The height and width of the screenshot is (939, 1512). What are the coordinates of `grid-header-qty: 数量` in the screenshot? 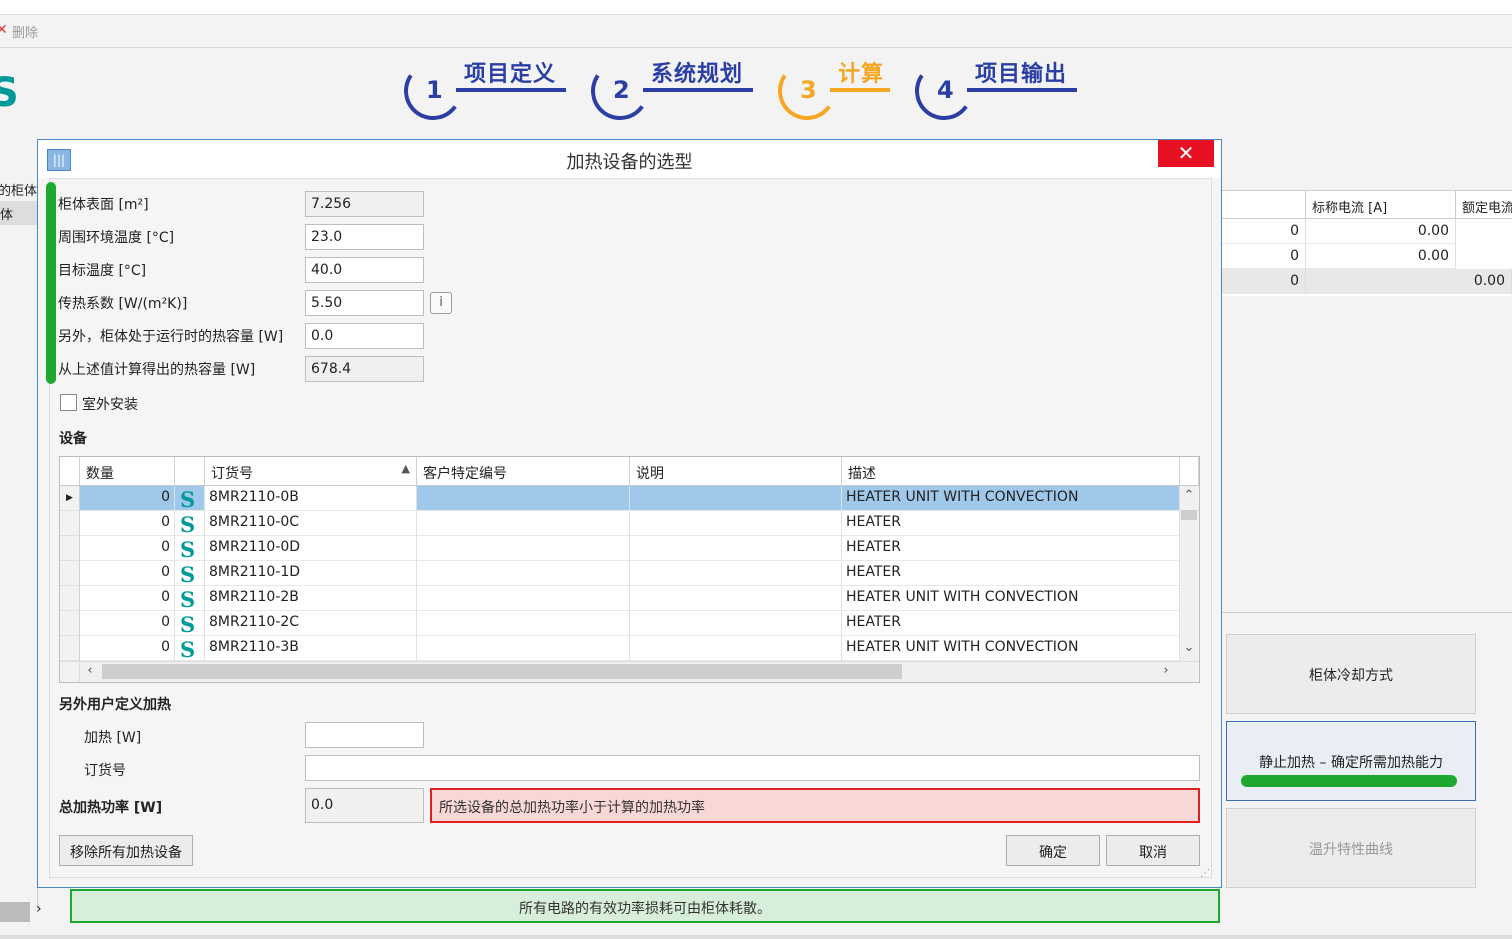 It's located at (127, 471).